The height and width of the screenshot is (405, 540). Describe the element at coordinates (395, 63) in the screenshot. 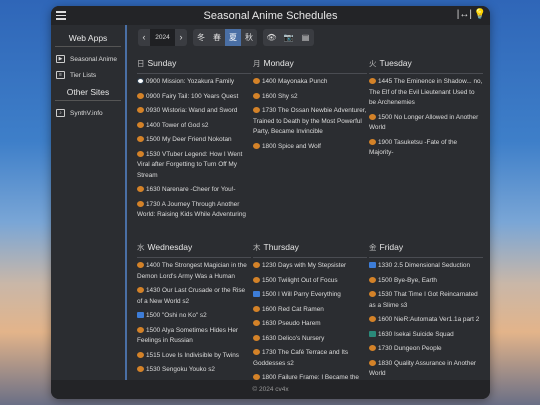

I see `day-name: Tuesday` at that location.